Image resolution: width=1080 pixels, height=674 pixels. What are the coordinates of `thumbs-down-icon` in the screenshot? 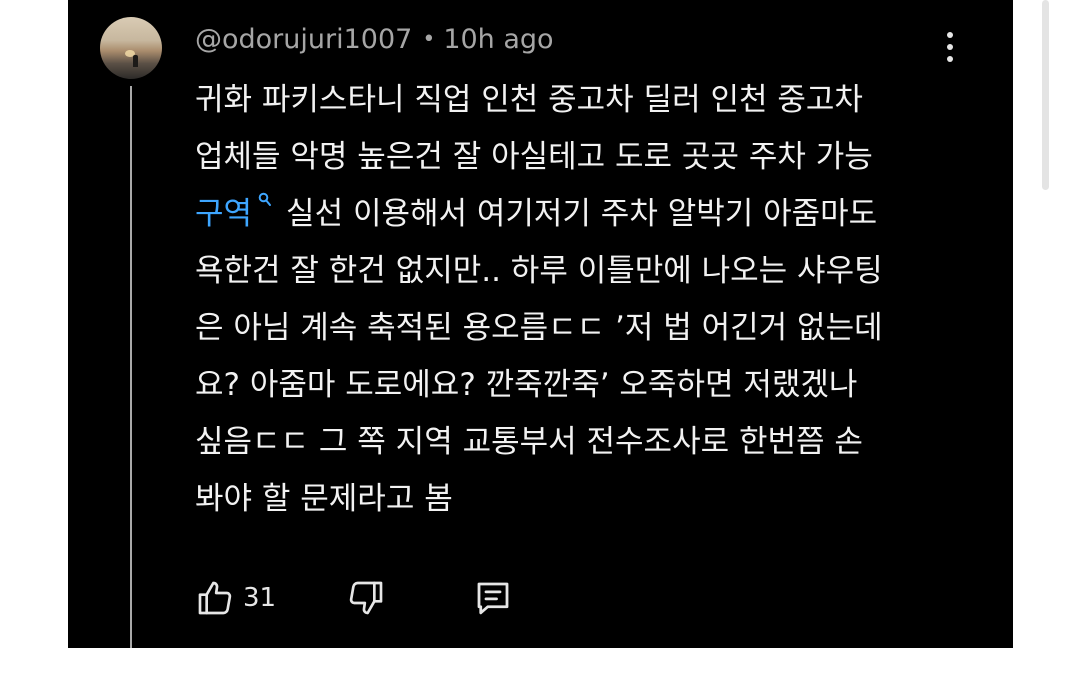 It's located at (366, 598).